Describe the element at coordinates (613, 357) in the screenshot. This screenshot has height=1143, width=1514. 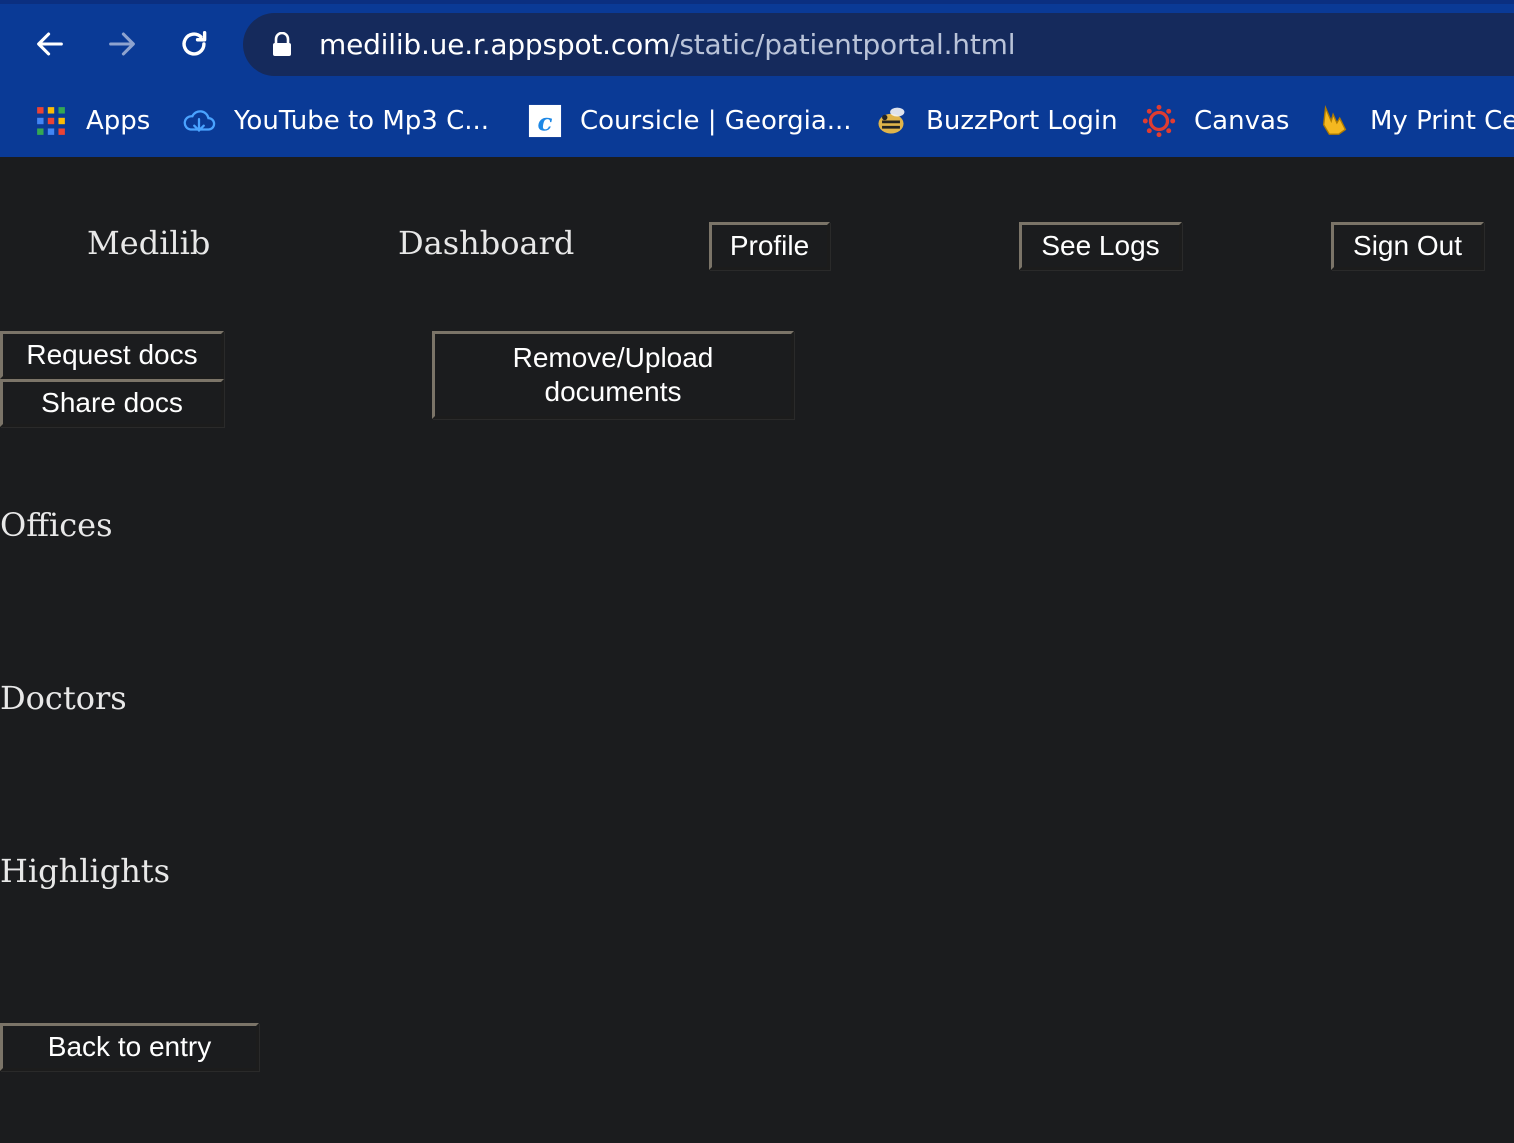
I see `remove-upload-line1: Remove/Upload` at that location.